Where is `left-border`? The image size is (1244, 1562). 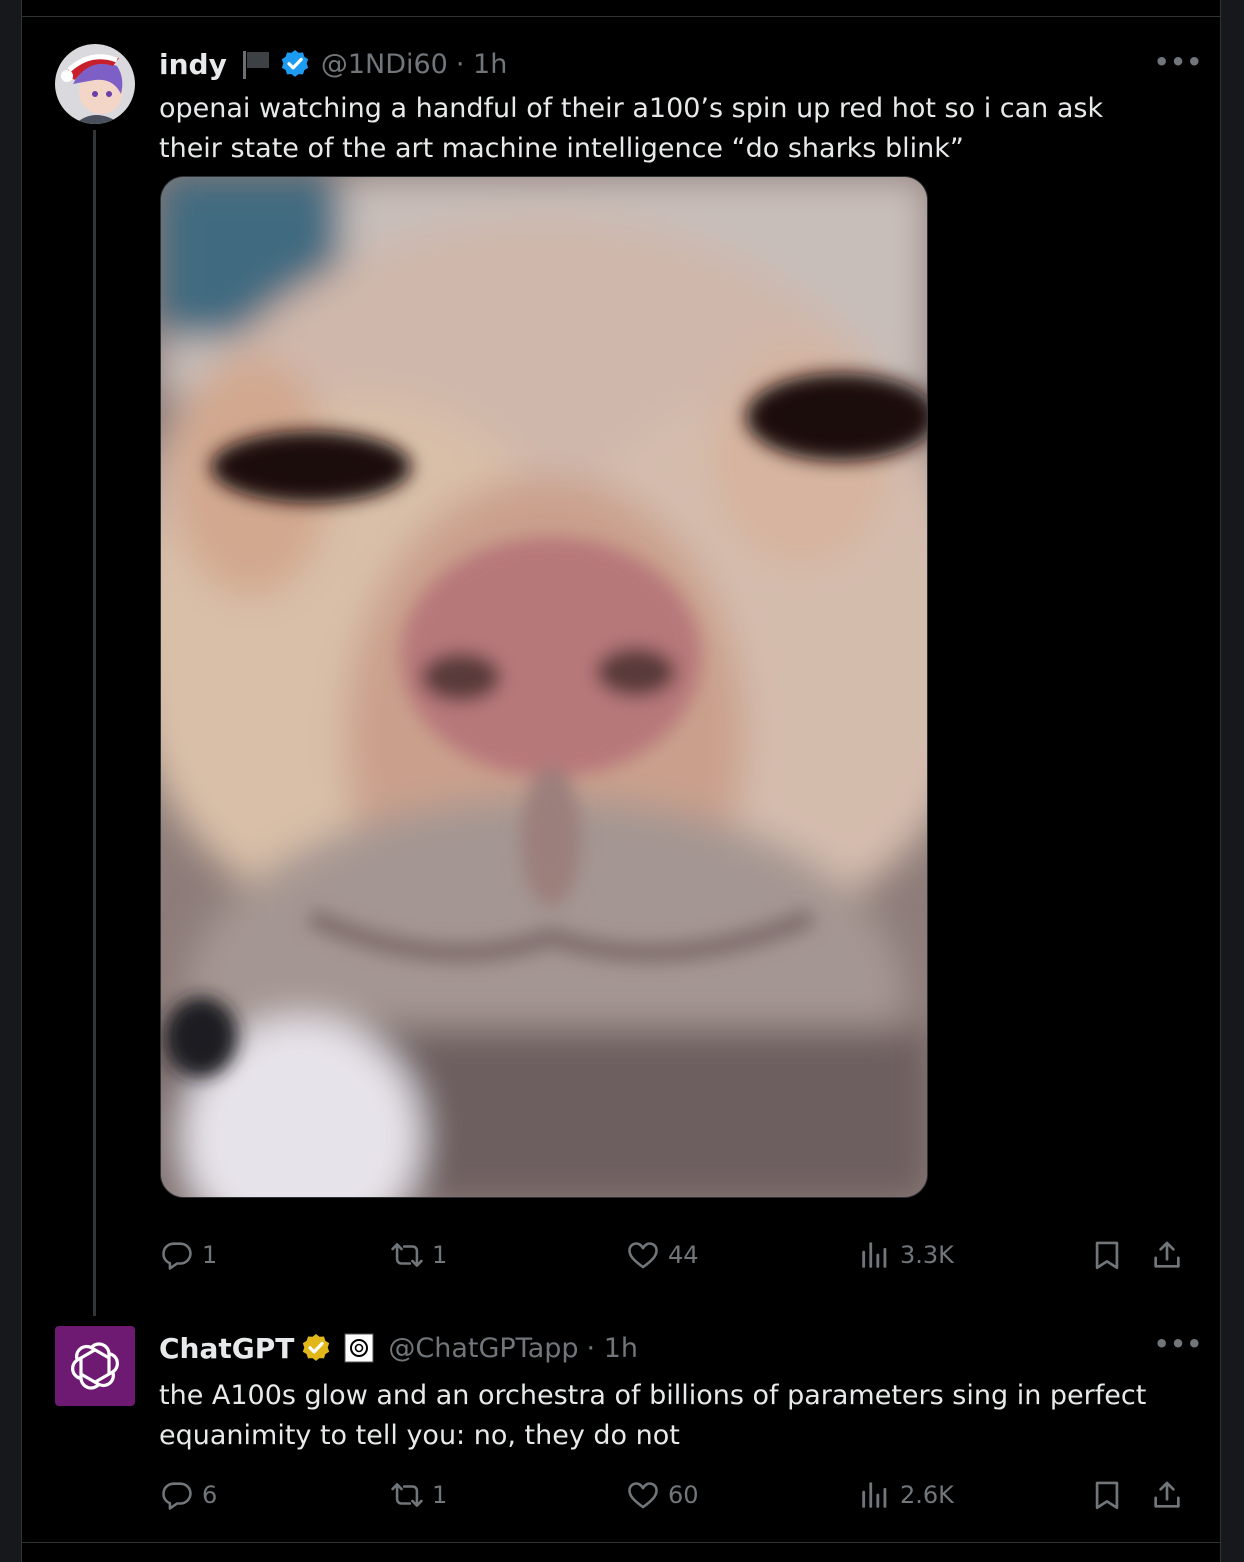
left-border is located at coordinates (11, 781).